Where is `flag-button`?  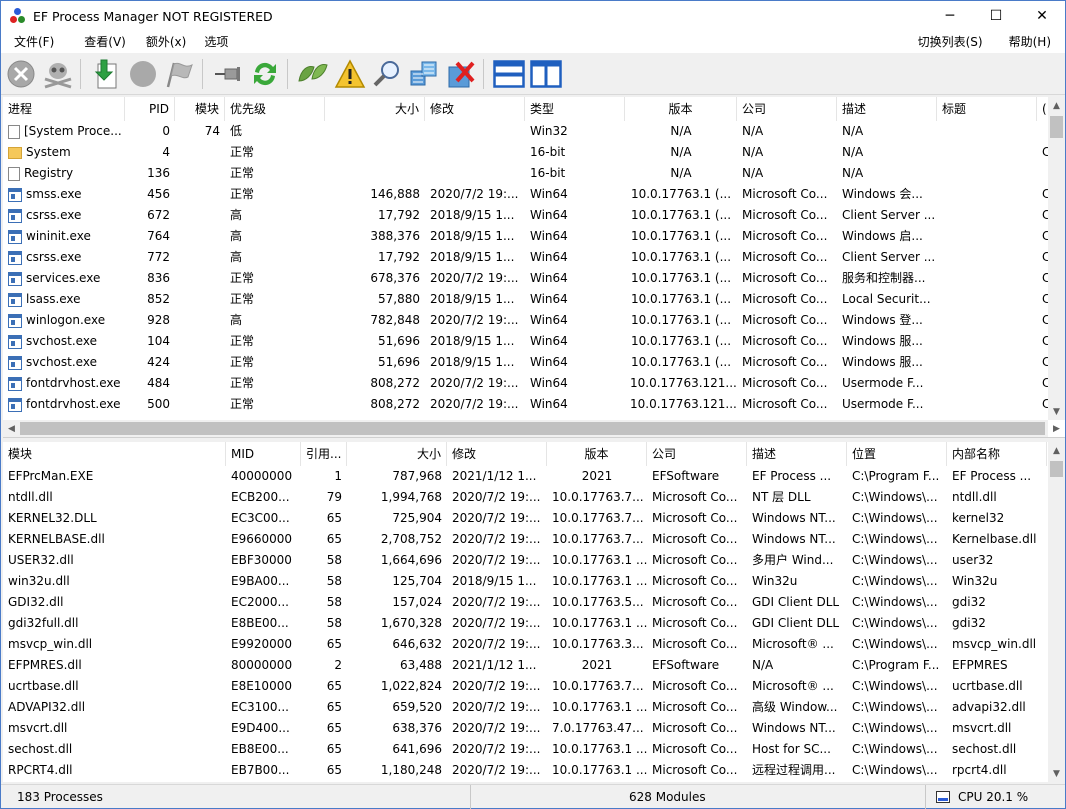
flag-button is located at coordinates (180, 74).